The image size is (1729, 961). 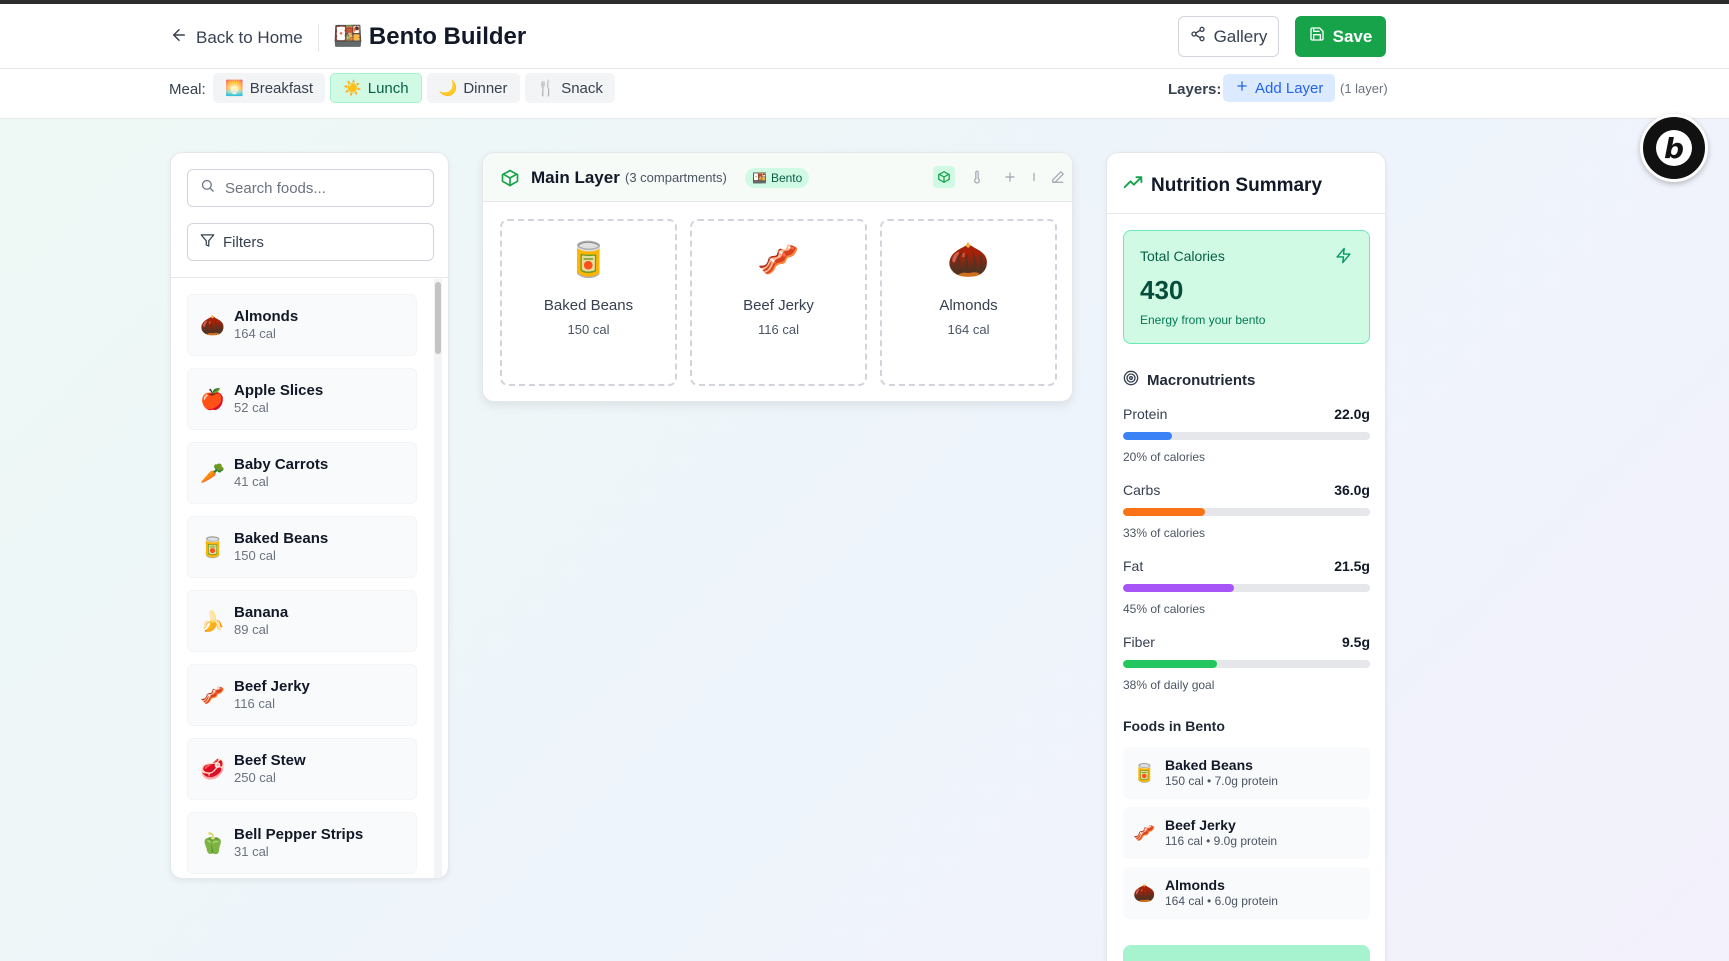 What do you see at coordinates (1174, 726) in the screenshot?
I see `foods-in-bento-heading: Foods in Bento` at bounding box center [1174, 726].